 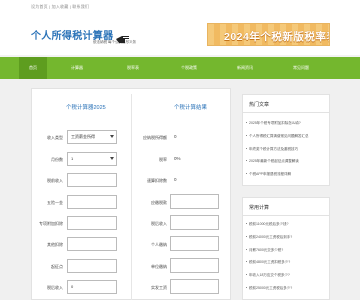 I want to click on result-value-quick-deduction: 0, so click(x=175, y=179).